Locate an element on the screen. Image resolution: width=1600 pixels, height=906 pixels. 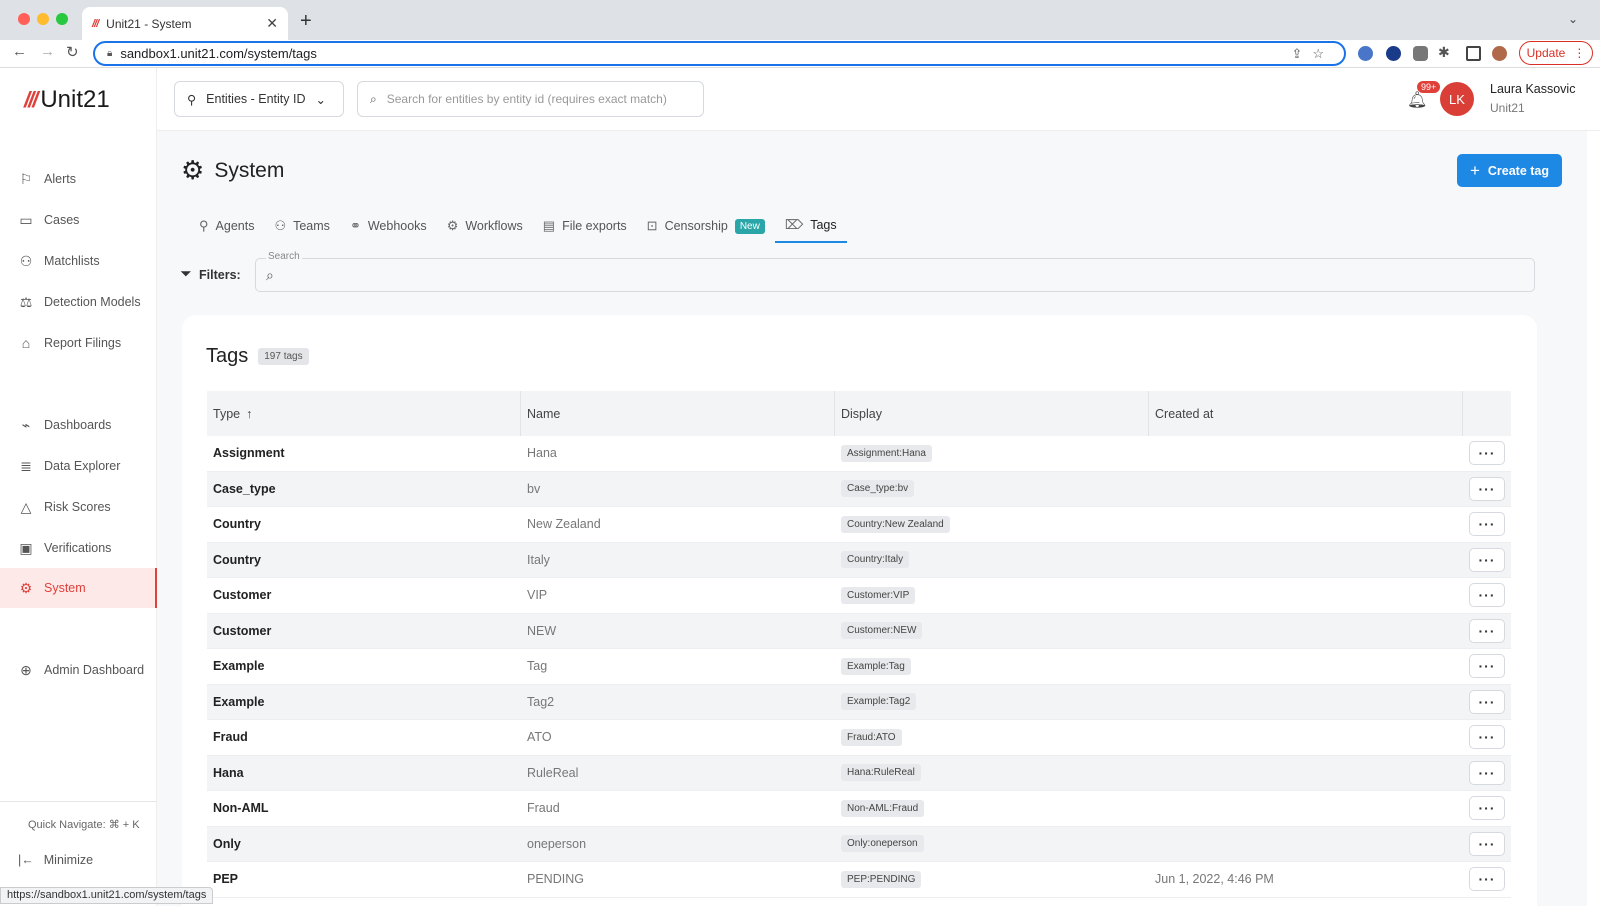
sidebar-item-label: Risk Scores is located at coordinates (77, 507).